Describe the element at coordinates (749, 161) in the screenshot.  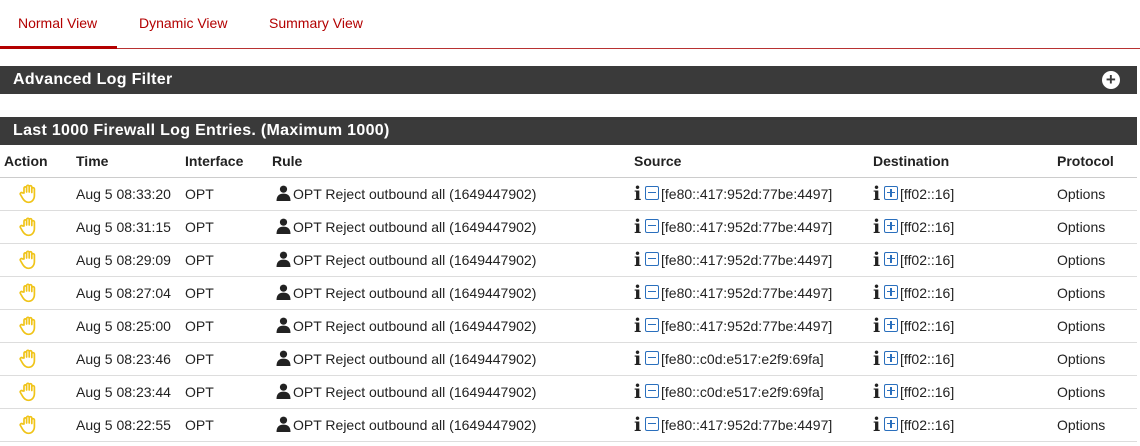
I see `column-header-source: Source` at that location.